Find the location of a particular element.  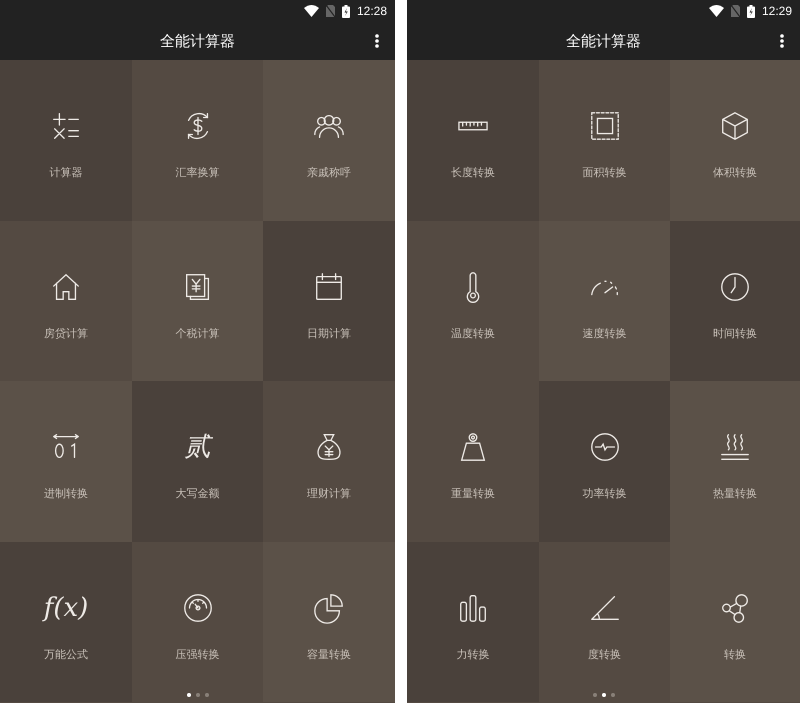

tile-label: 容量转换 is located at coordinates (329, 654).